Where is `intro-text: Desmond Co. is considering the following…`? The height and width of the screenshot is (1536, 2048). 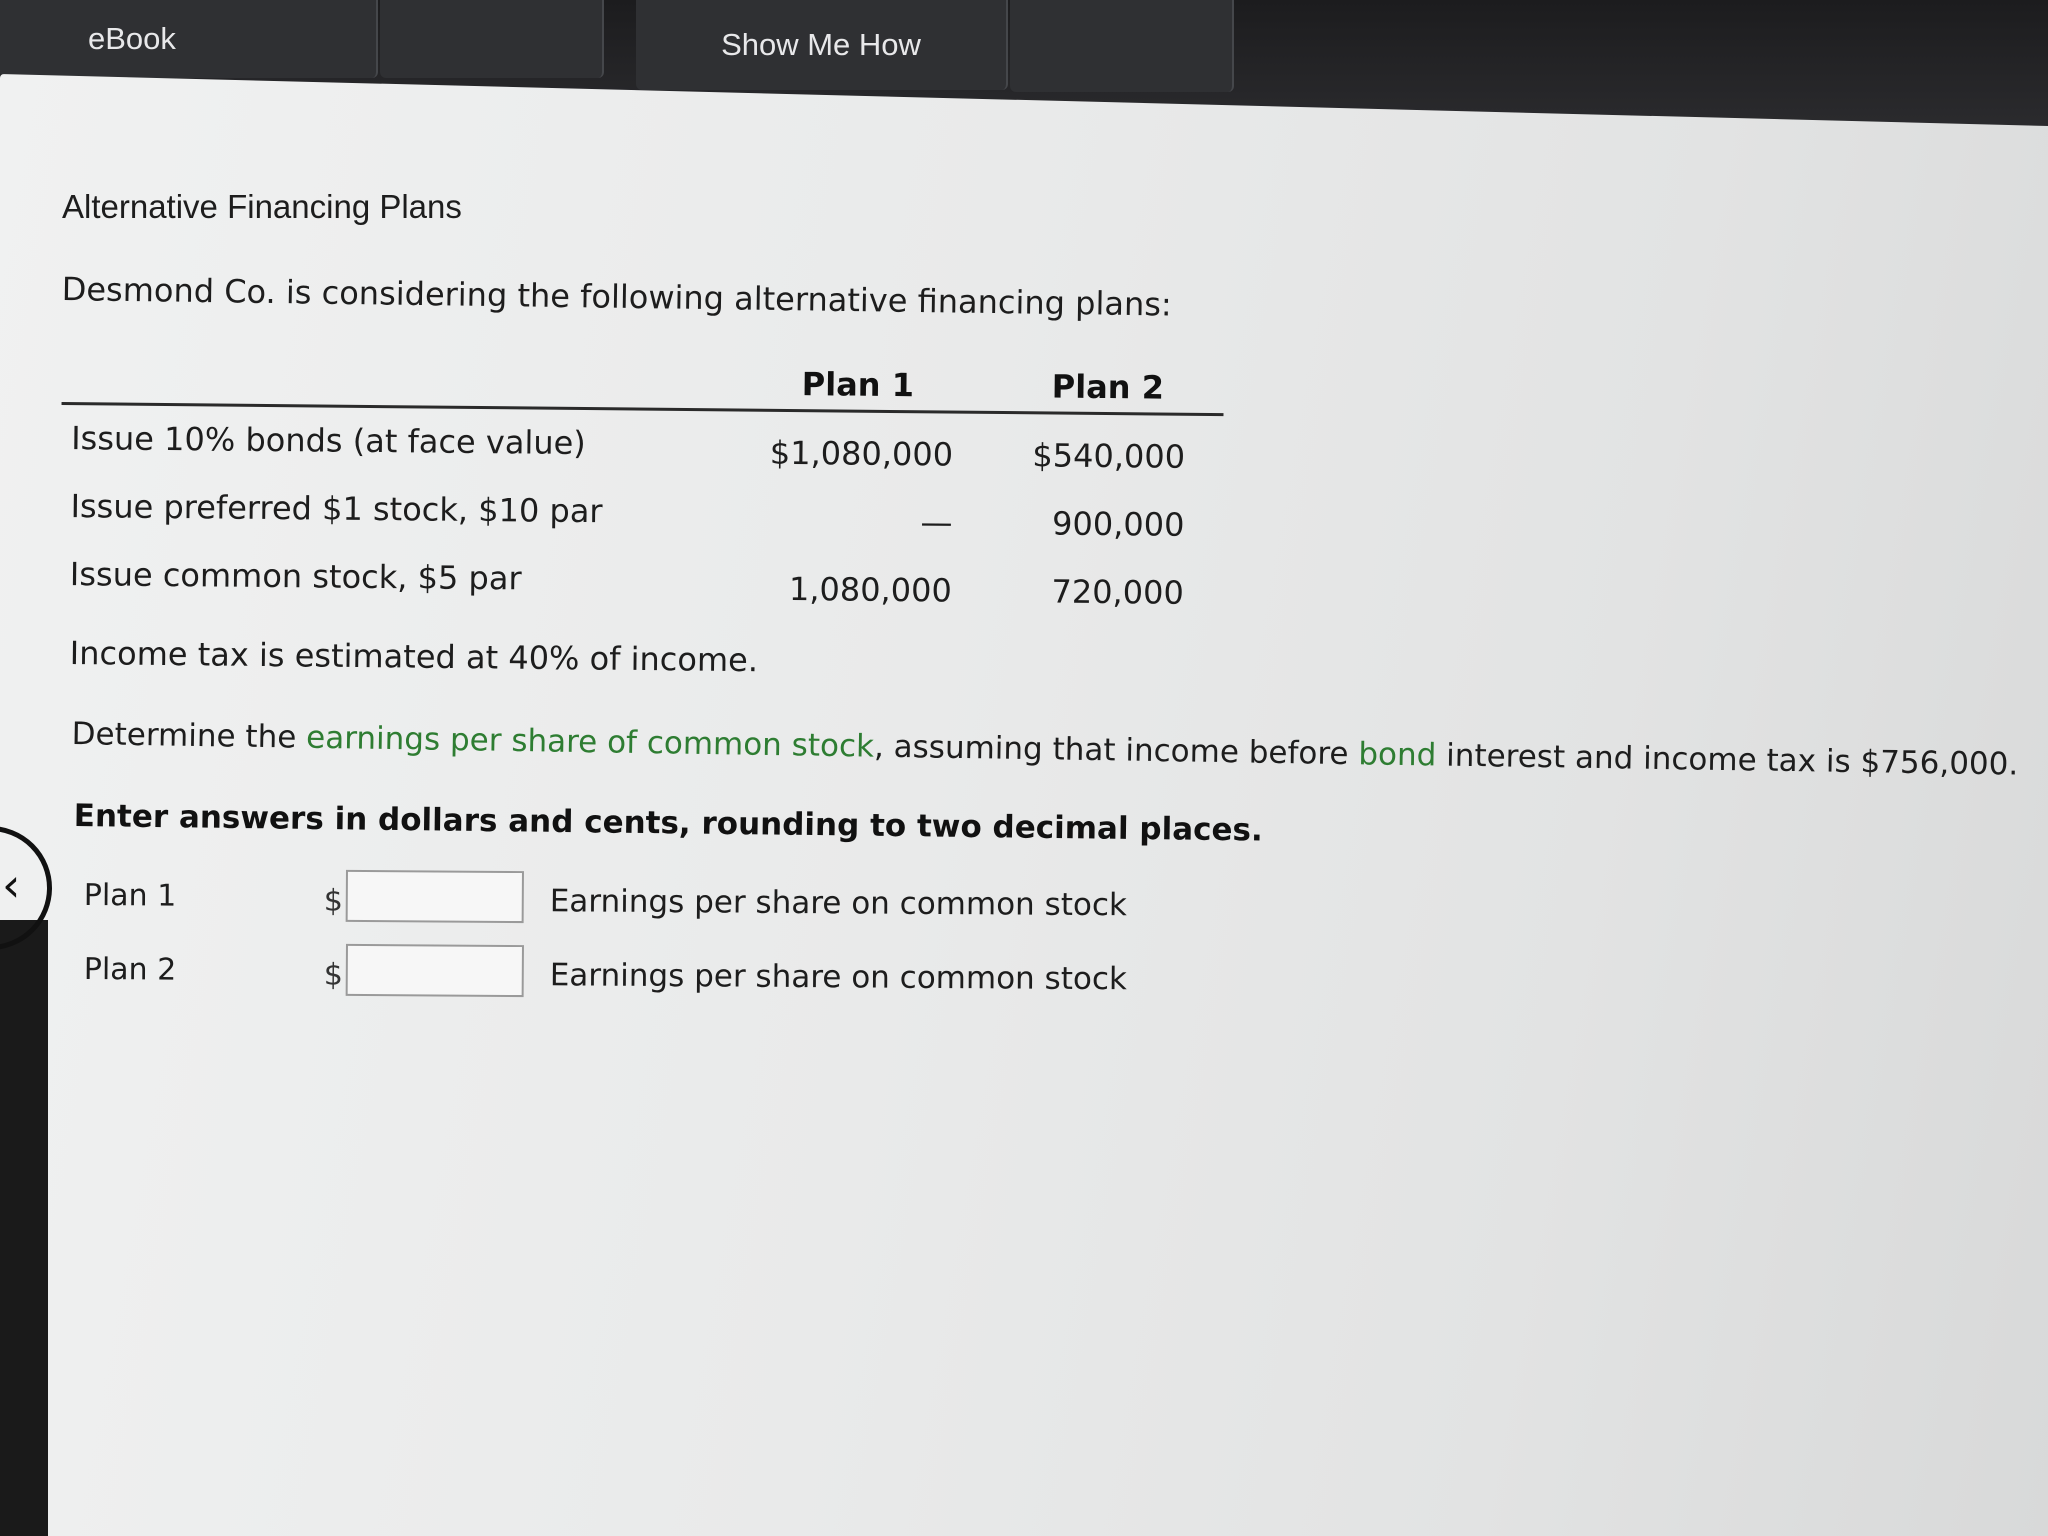
intro-text: Desmond Co. is considering the following… is located at coordinates (616, 297).